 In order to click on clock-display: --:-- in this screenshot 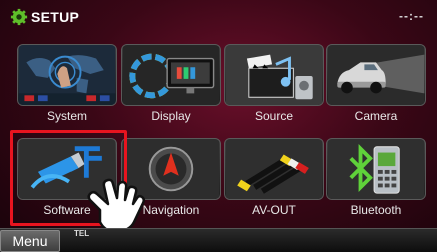, I will do `click(411, 16)`.